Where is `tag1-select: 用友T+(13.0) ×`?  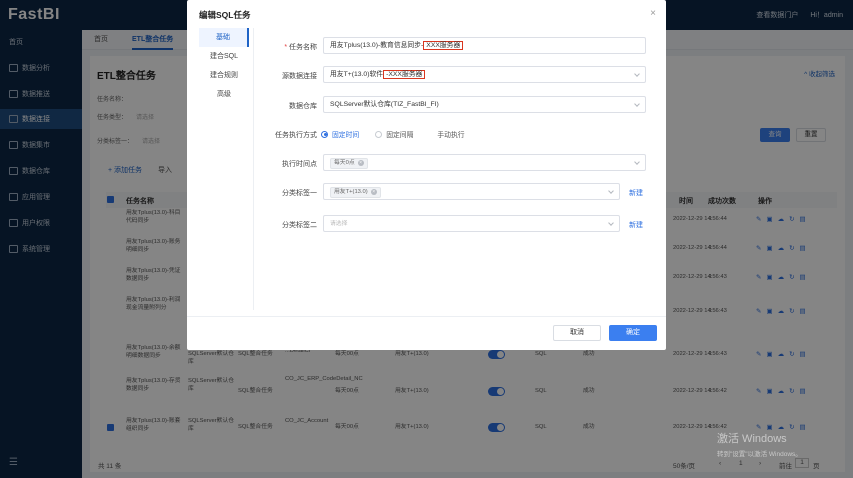
tag1-select: 用友T+(13.0) × is located at coordinates (471, 191).